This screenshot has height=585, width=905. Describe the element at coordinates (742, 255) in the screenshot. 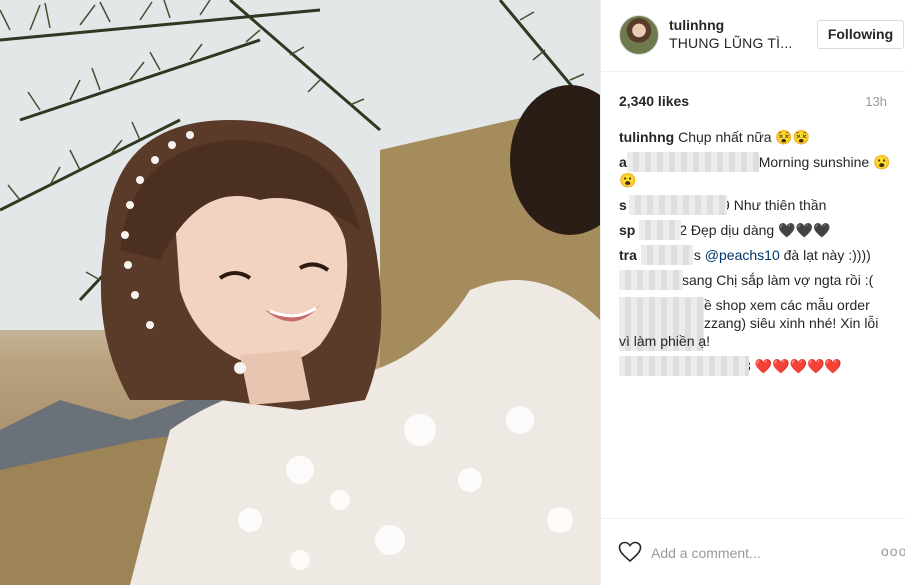

I see `comment-mention: @peachs10` at that location.